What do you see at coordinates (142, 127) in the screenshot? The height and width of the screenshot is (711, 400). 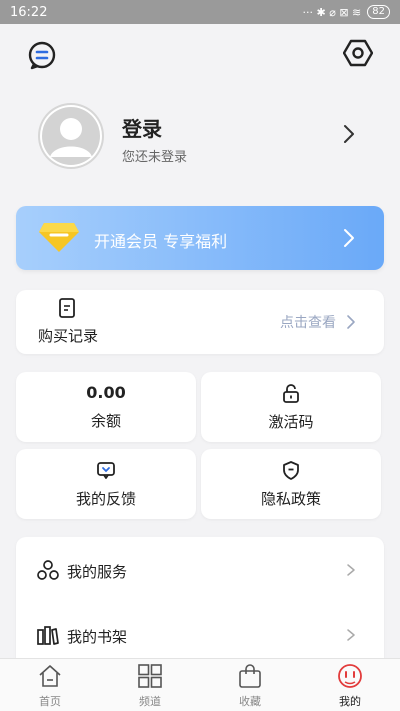 I see `login-title: 登录` at bounding box center [142, 127].